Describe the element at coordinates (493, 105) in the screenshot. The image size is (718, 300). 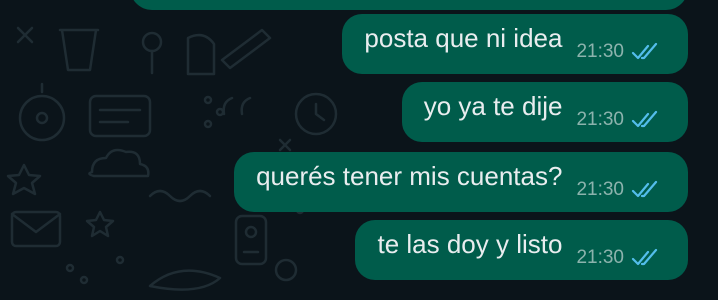
I see `message-text: yo ya te dije` at that location.